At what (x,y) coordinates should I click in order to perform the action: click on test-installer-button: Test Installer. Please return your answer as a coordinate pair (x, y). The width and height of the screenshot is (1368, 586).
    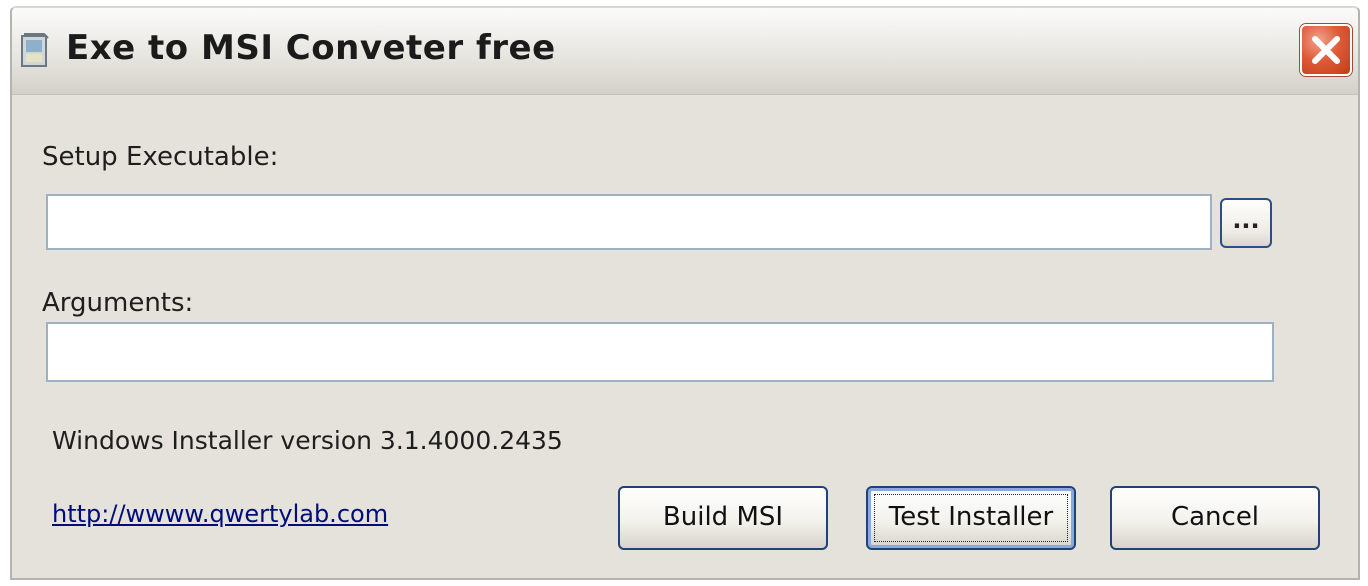
    Looking at the image, I should click on (971, 518).